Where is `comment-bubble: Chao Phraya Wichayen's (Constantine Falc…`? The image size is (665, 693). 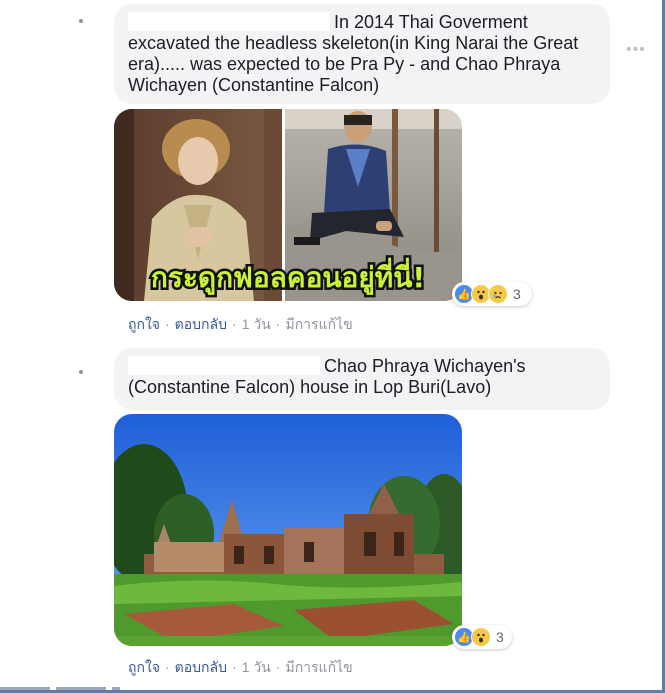 comment-bubble: Chao Phraya Wichayen's (Constantine Falc… is located at coordinates (362, 379).